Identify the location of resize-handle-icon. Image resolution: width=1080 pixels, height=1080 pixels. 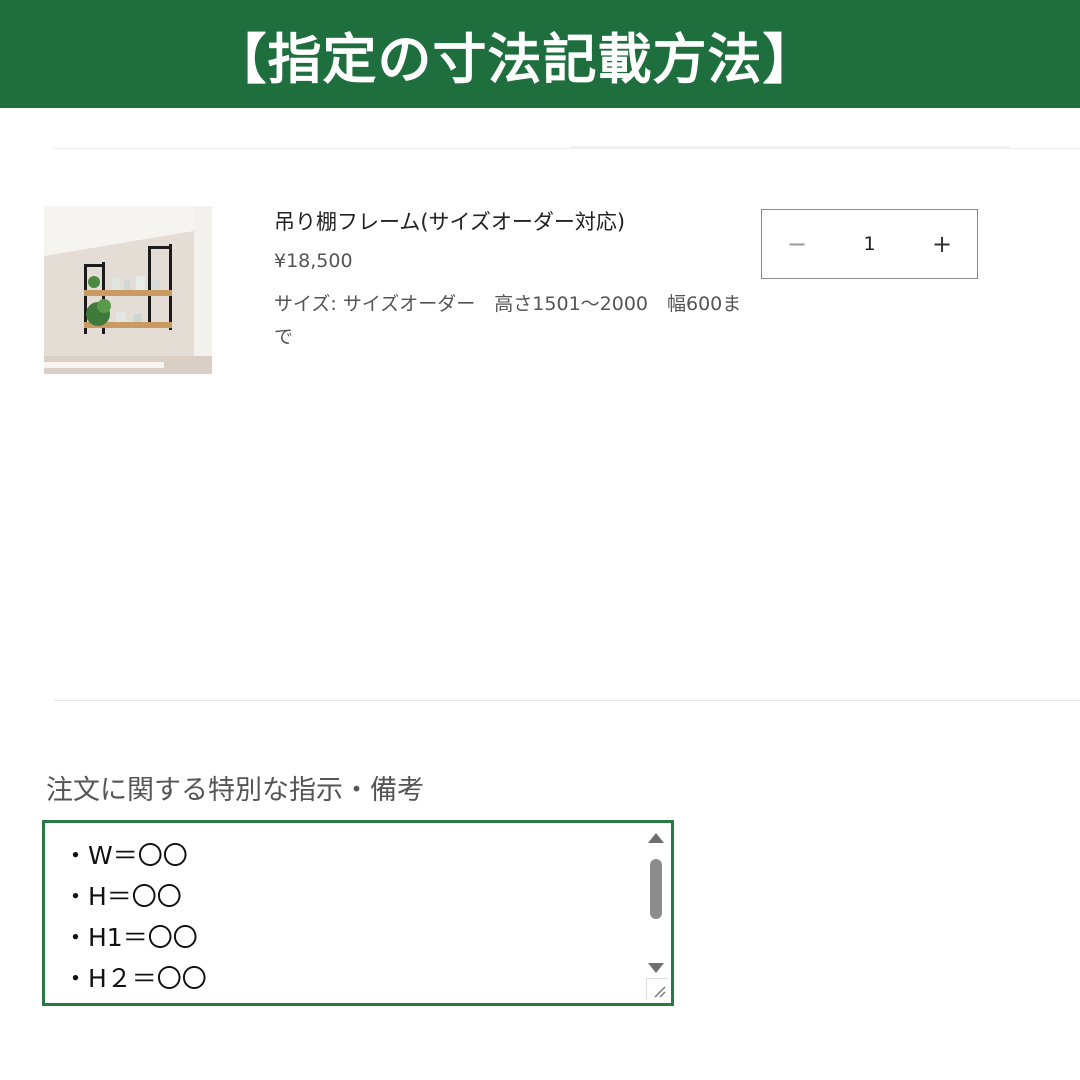
(657, 989).